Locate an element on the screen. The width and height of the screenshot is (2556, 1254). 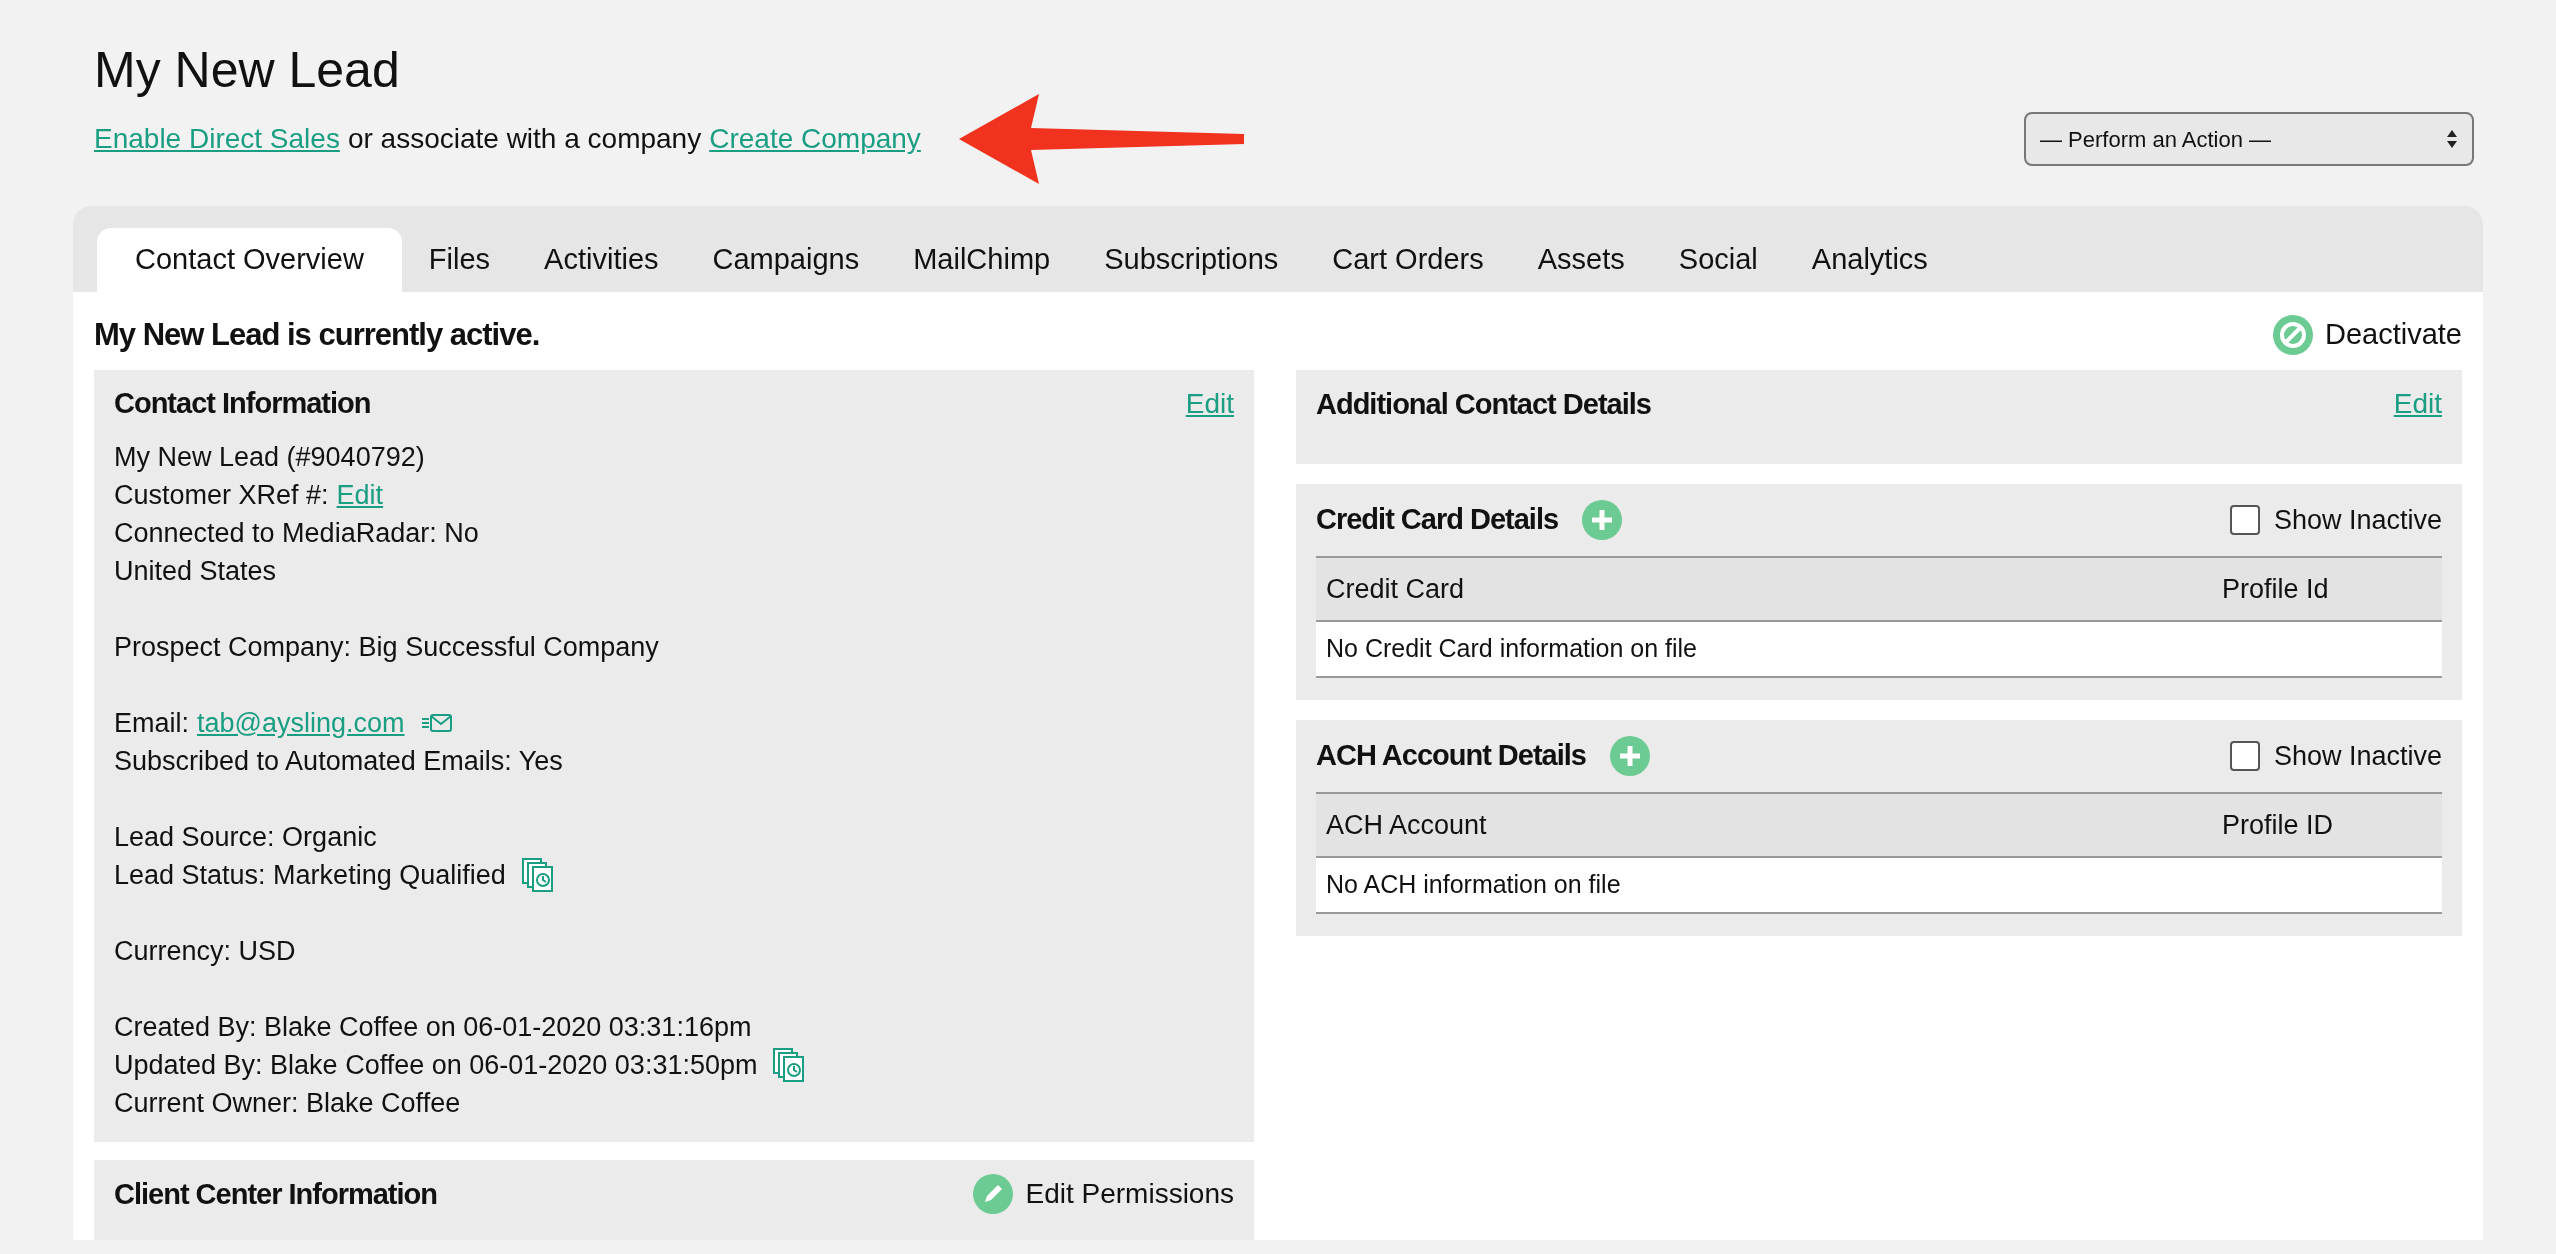
info-text: My New Lead (#9040792) is located at coordinates (269, 457).